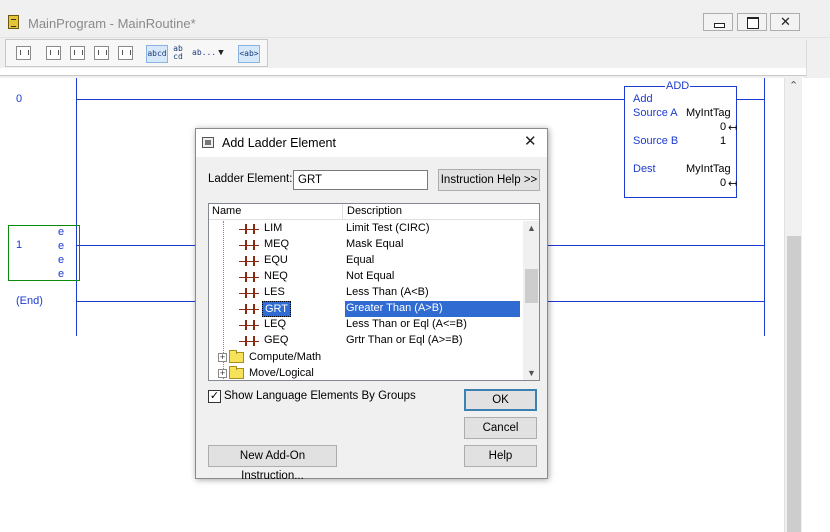  What do you see at coordinates (500, 456) in the screenshot?
I see `help-button: Help` at bounding box center [500, 456].